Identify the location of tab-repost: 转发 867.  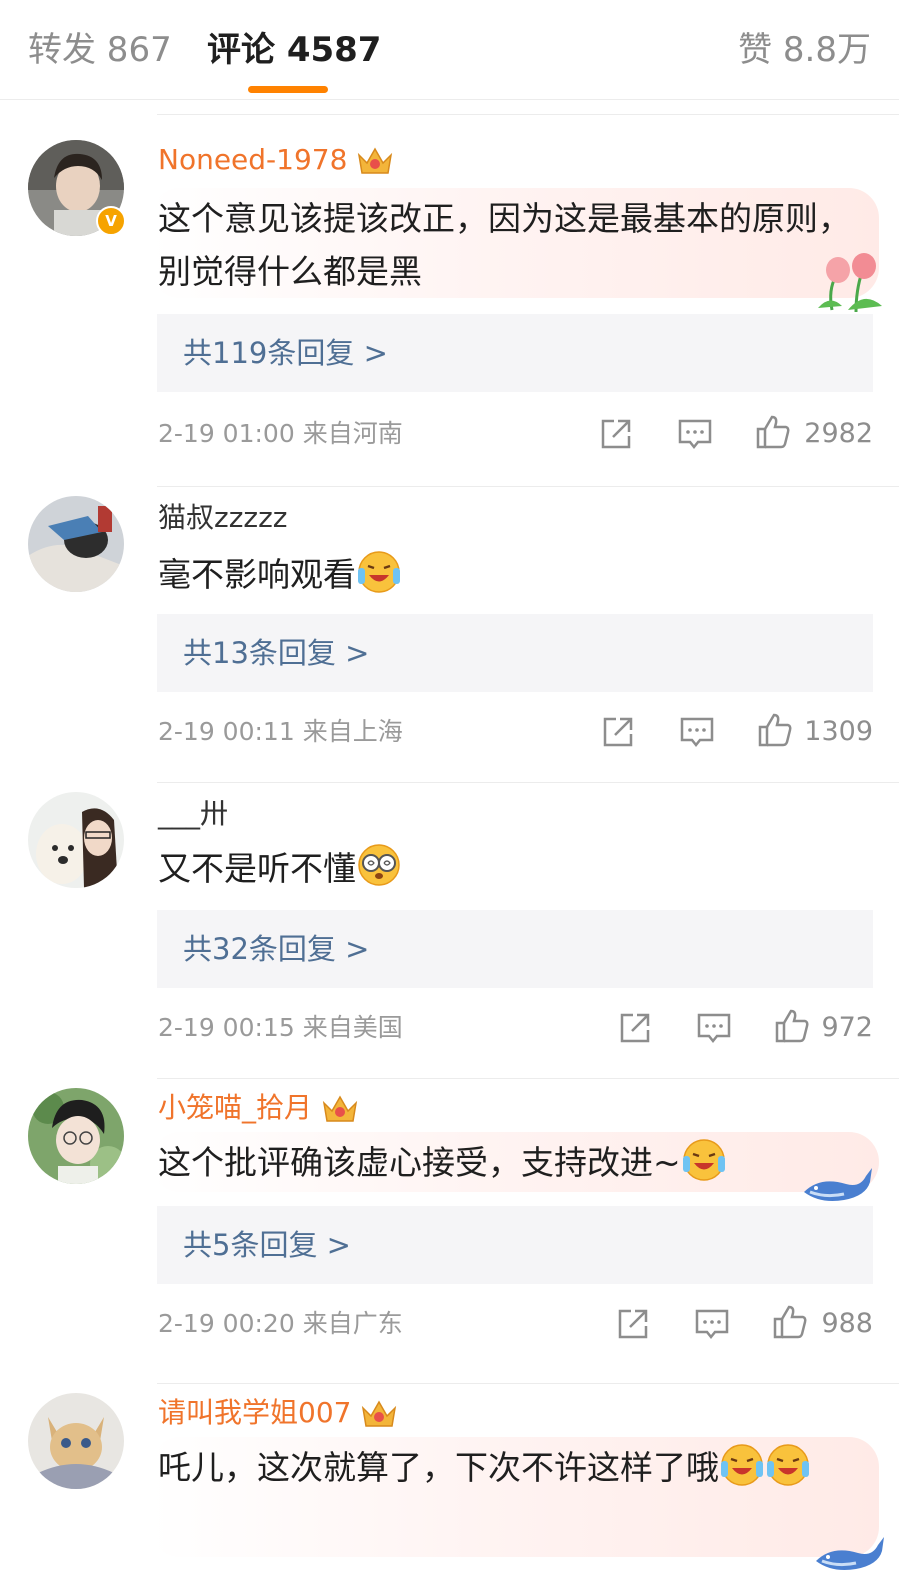
(100, 50).